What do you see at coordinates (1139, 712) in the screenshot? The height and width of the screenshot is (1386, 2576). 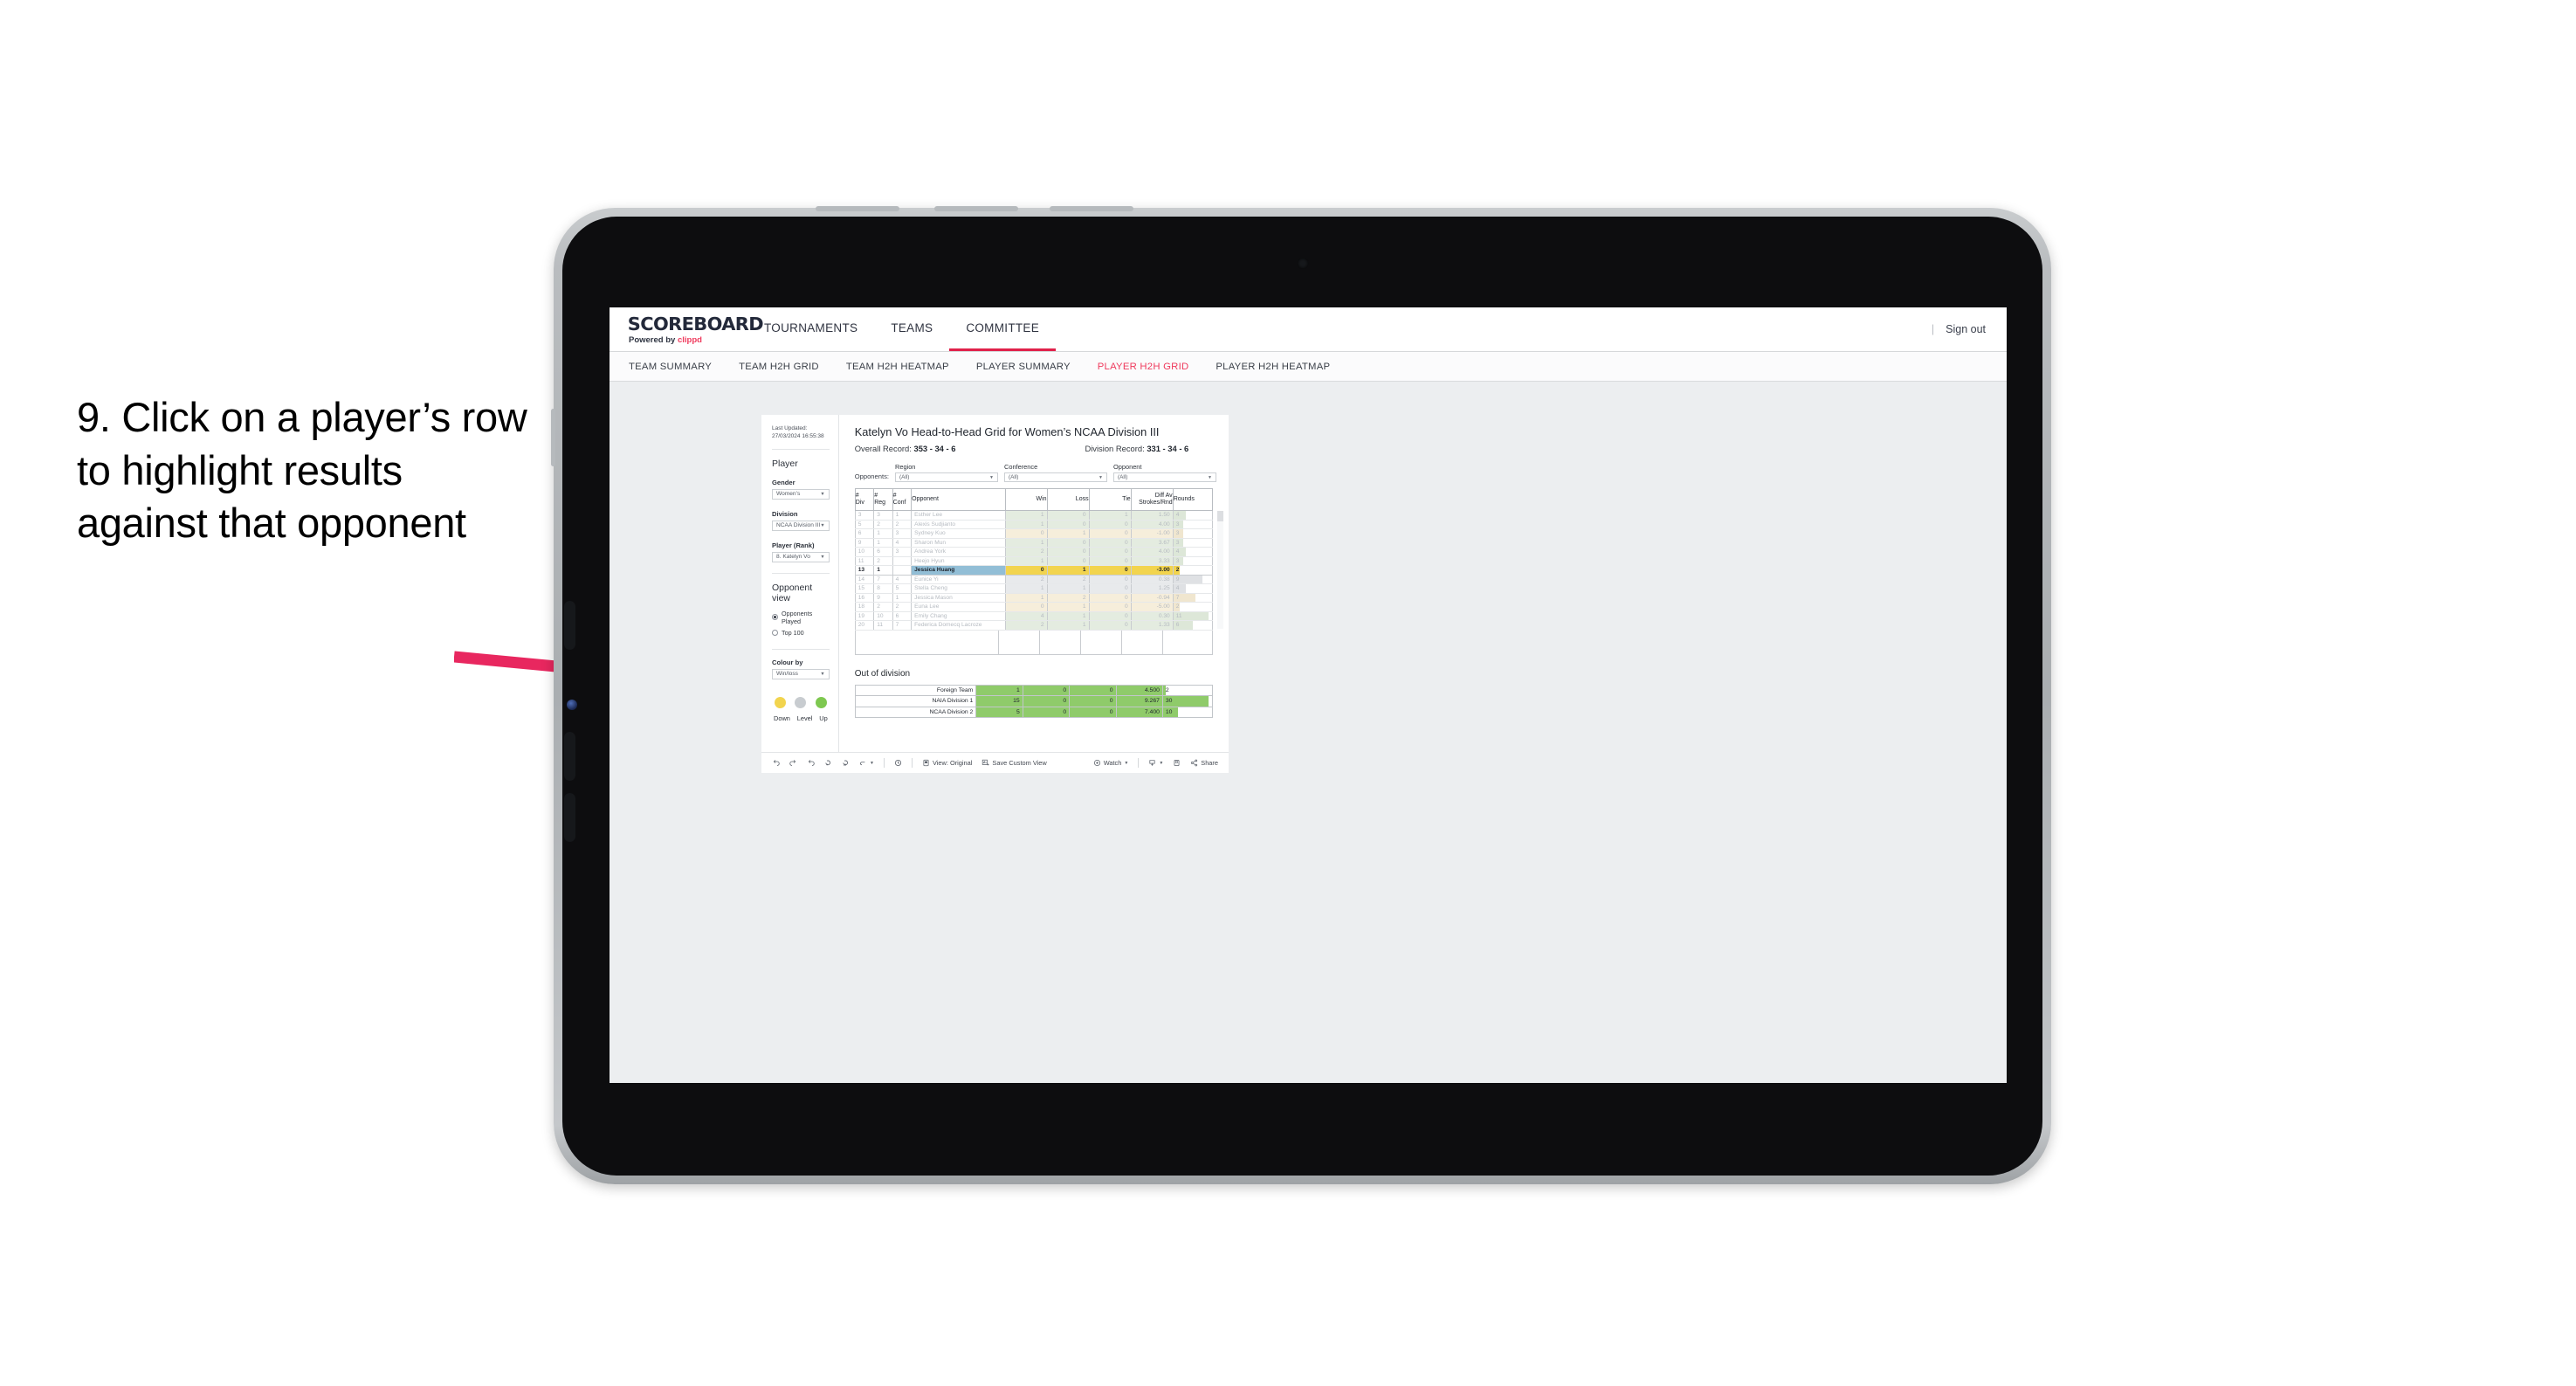 I see `cell-diff: 7.400` at bounding box center [1139, 712].